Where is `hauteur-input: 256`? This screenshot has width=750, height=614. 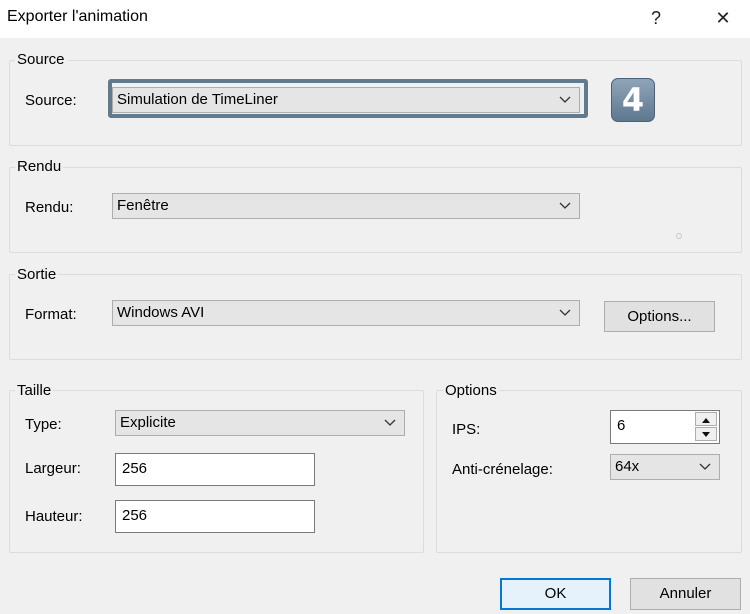 hauteur-input: 256 is located at coordinates (215, 516).